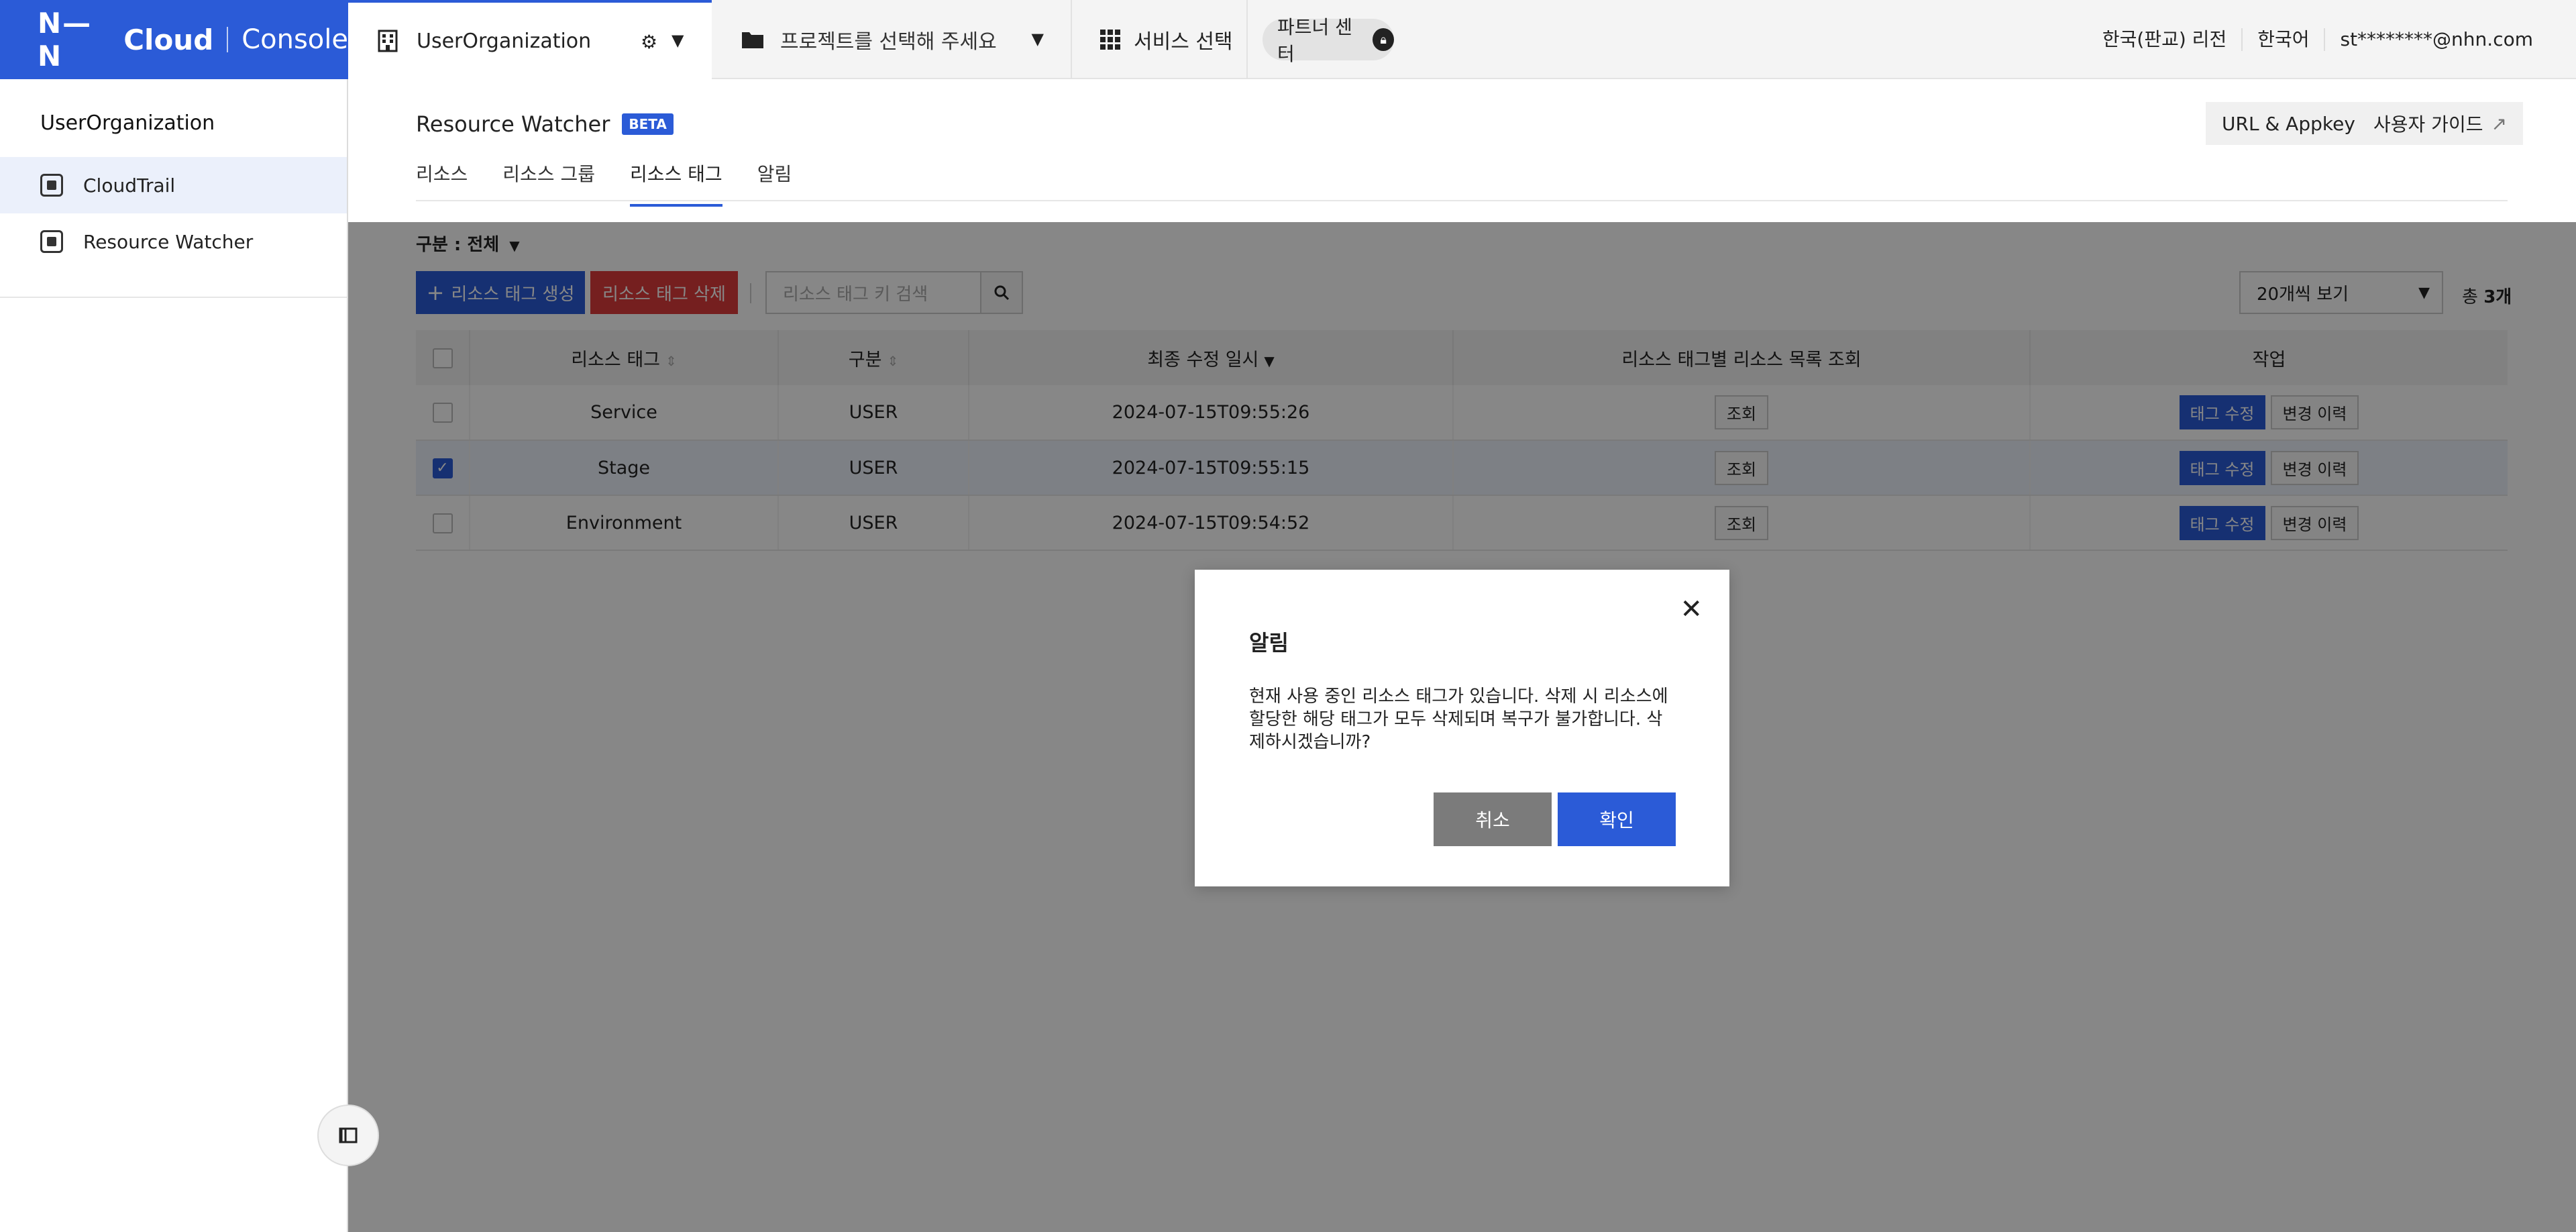 The width and height of the screenshot is (2576, 1232). I want to click on account-menu: st********@nhn.com, so click(2436, 39).